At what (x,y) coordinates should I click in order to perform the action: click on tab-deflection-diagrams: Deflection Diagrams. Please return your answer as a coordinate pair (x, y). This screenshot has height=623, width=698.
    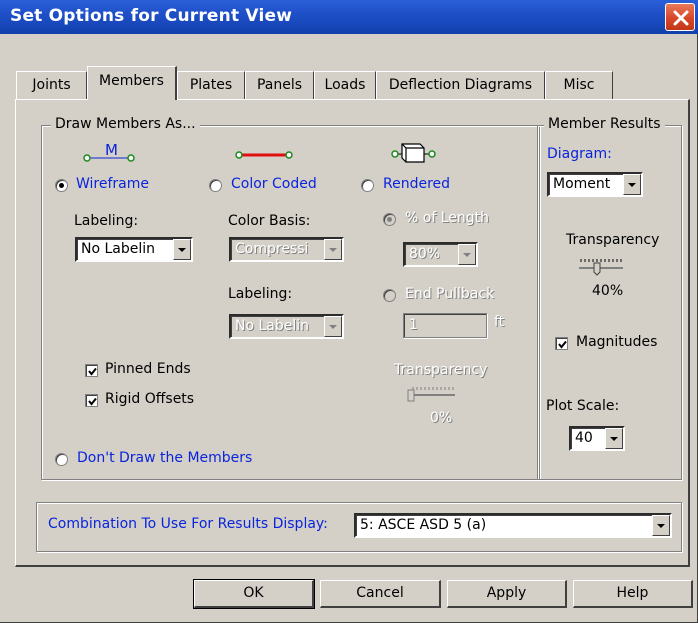
    Looking at the image, I should click on (460, 85).